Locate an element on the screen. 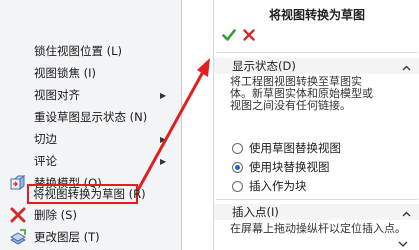  menu-item-label: 评论 is located at coordinates (45, 161).